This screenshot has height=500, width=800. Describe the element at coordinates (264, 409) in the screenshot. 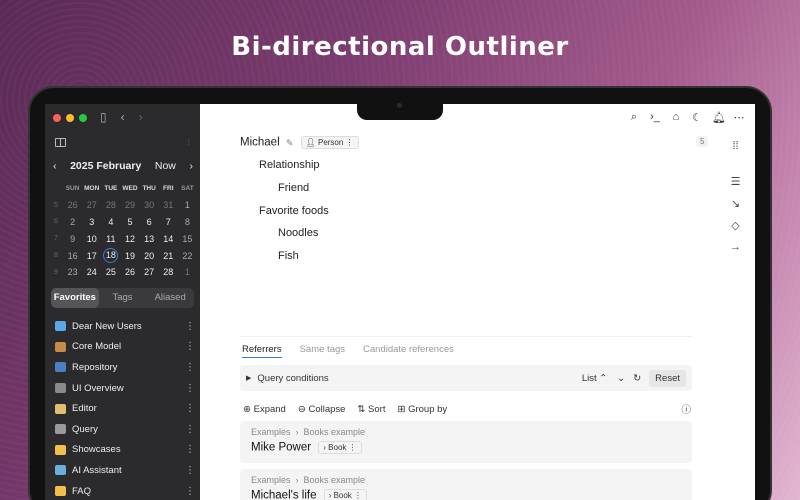

I see `expand-button: ⊕ Expand` at that location.